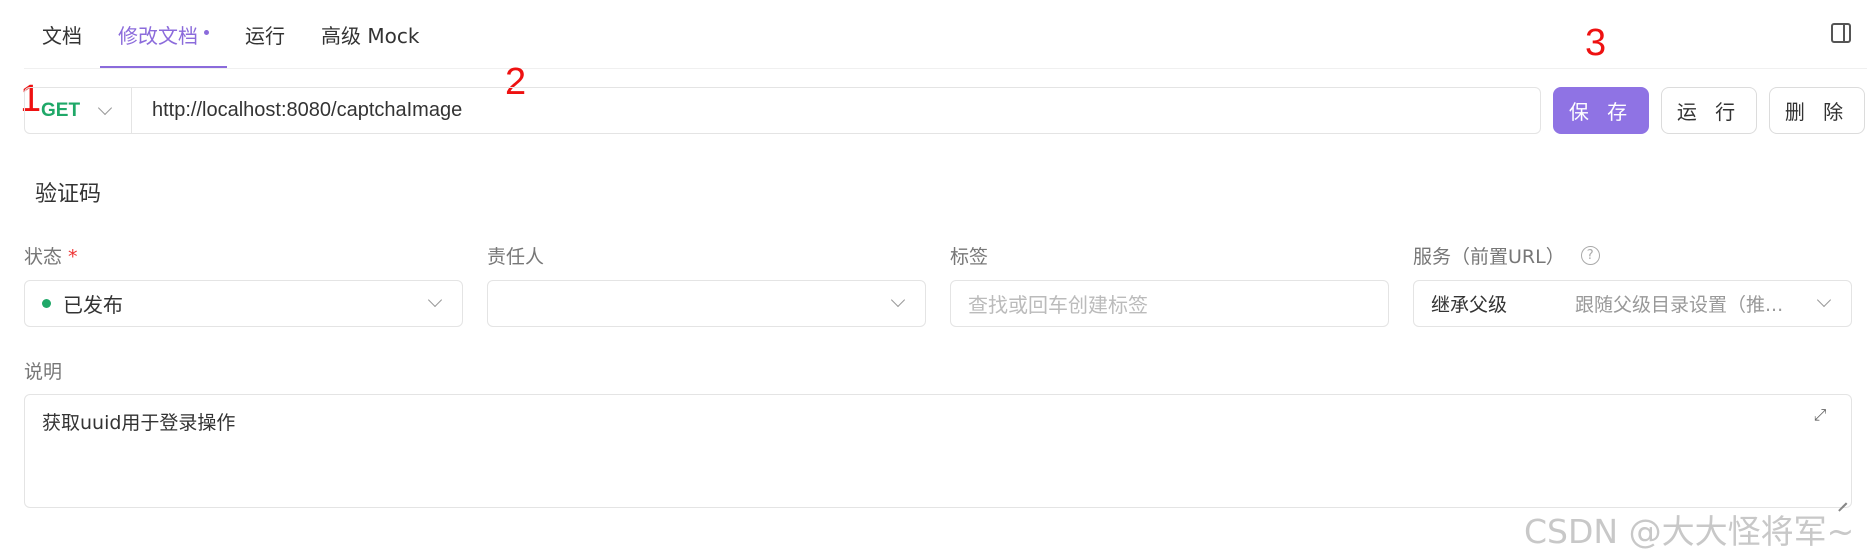  What do you see at coordinates (61, 110) in the screenshot?
I see `method-label: GET` at bounding box center [61, 110].